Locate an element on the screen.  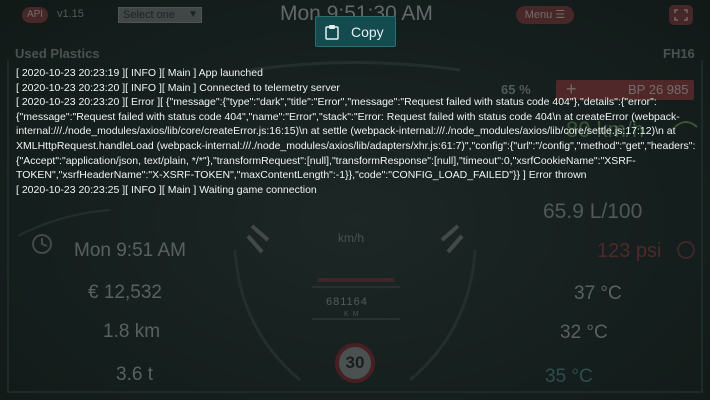
clipboard-icon is located at coordinates (332, 32).